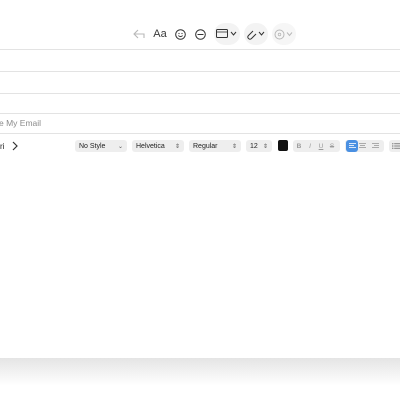  What do you see at coordinates (92, 146) in the screenshot?
I see `style-value: No Style` at bounding box center [92, 146].